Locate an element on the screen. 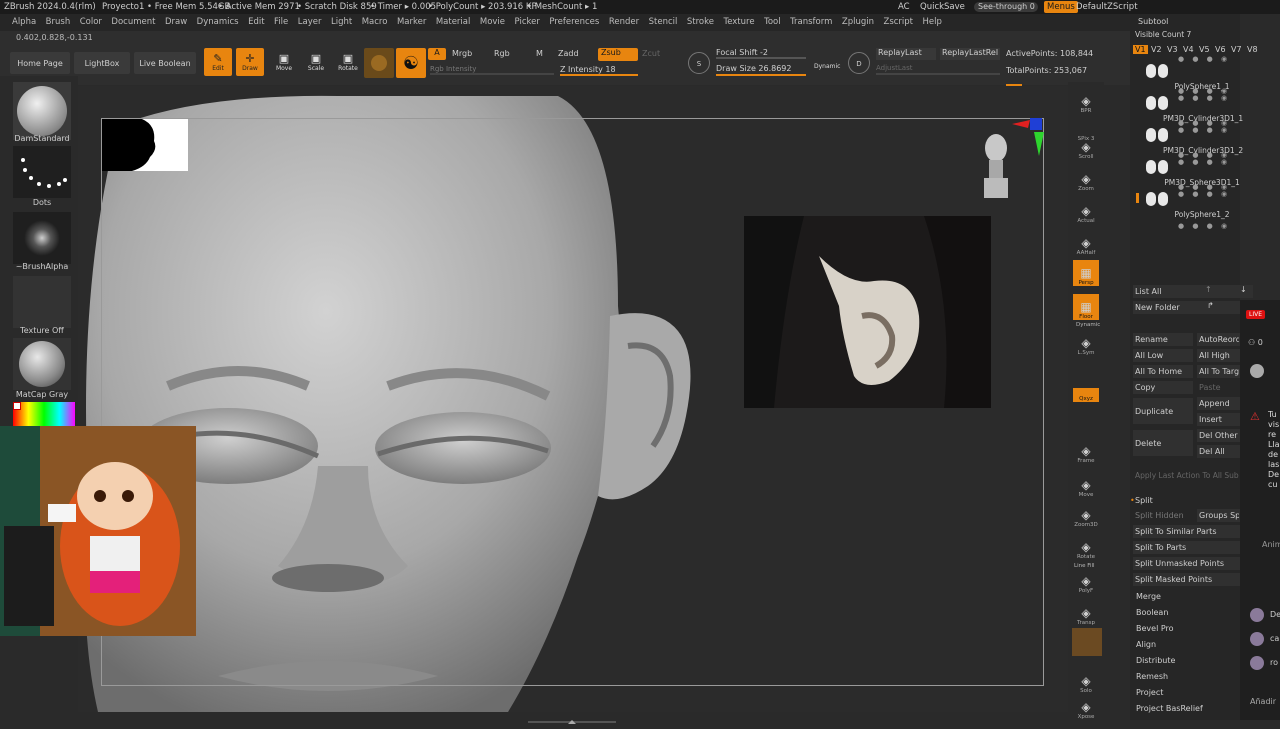  menu-stroke: Stroke is located at coordinates (700, 22).